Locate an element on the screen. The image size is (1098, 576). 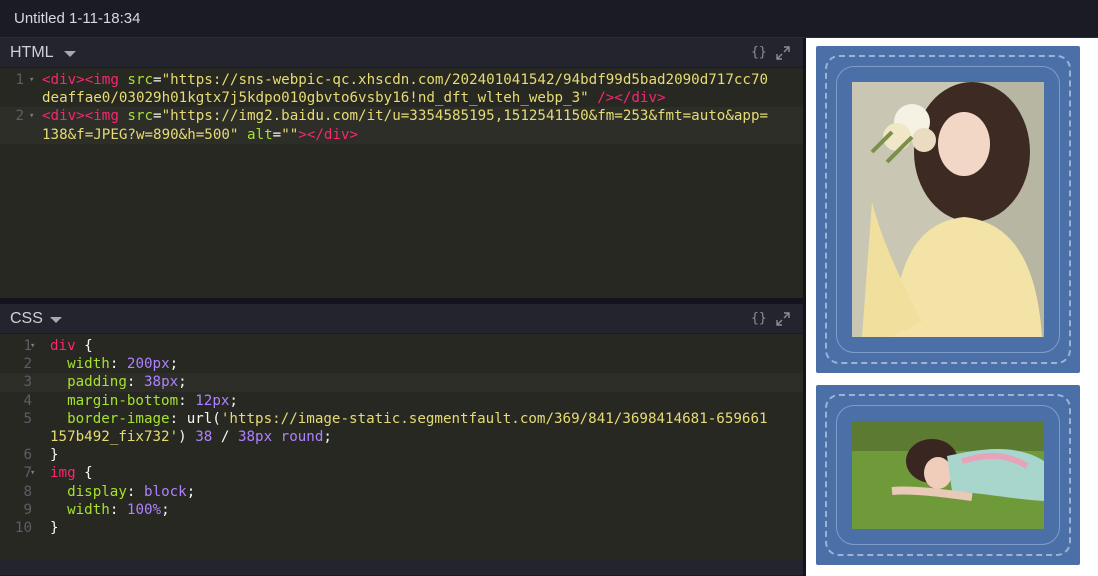
code-token: /></div> is located at coordinates (627, 98).